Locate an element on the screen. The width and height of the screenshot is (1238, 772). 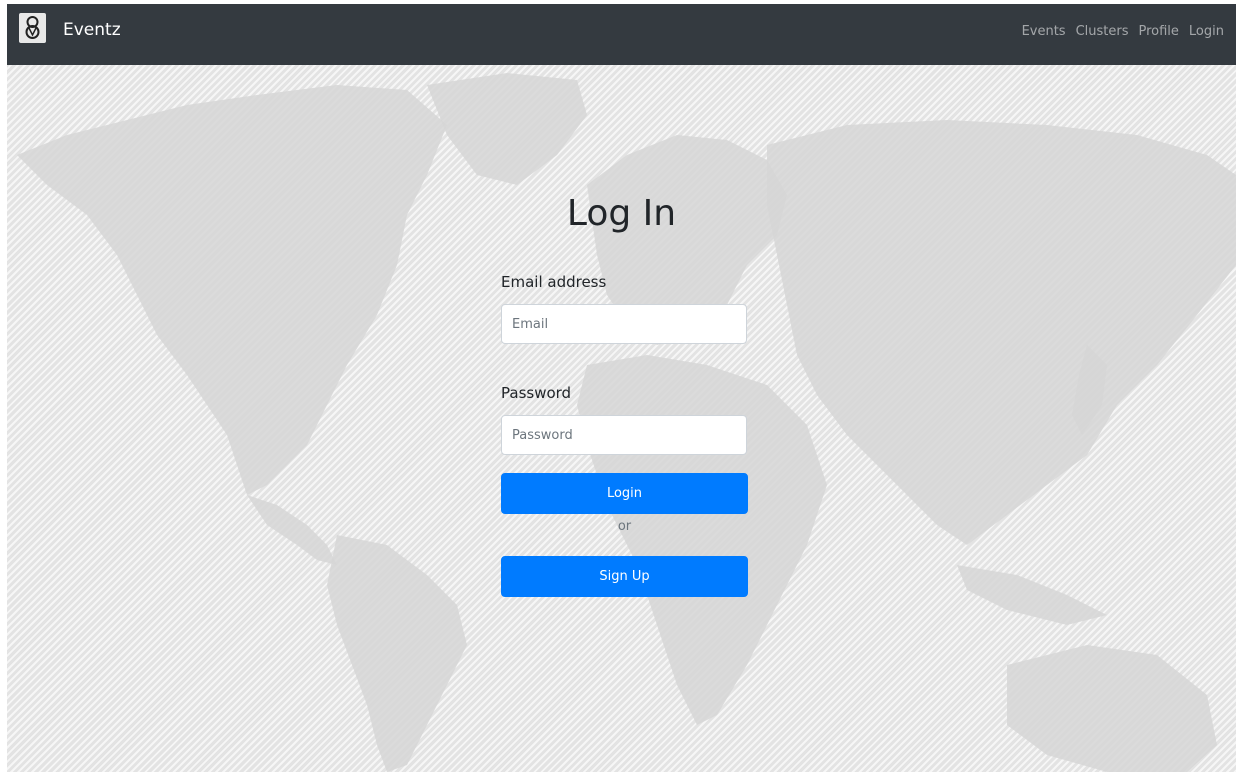
login-button: Login is located at coordinates (624, 493).